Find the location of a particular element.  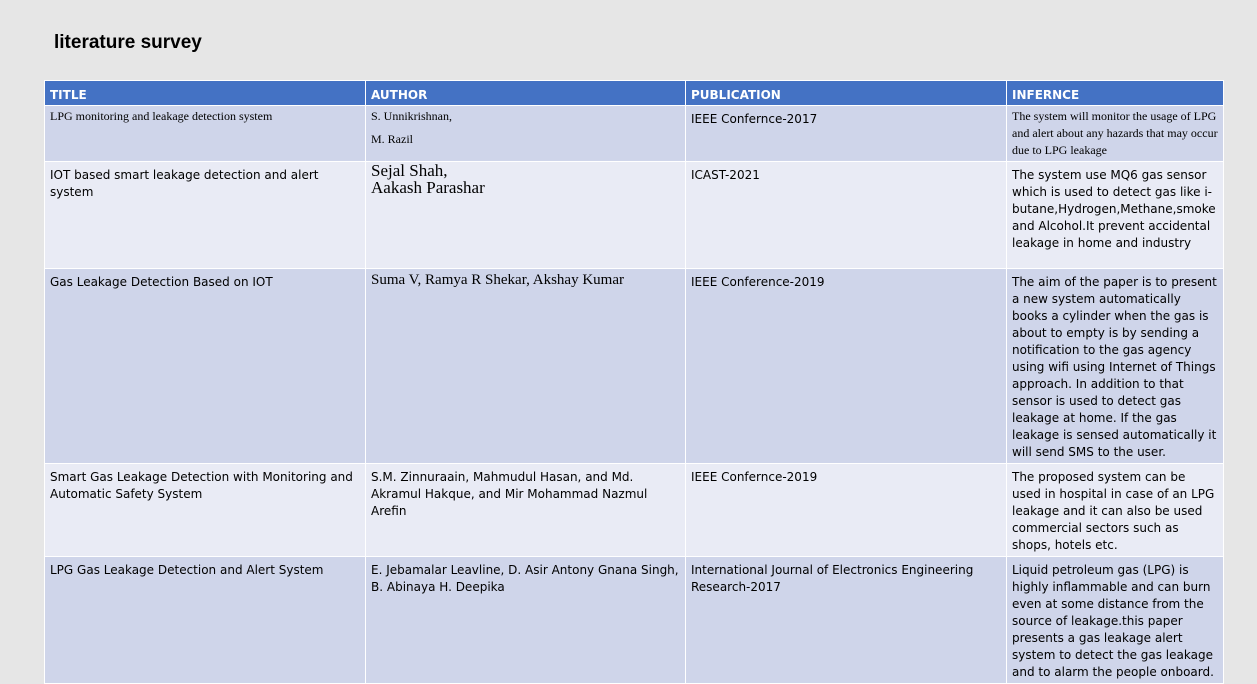

cell-author: Sejal Shah, Aakash Parashar is located at coordinates (525, 215).